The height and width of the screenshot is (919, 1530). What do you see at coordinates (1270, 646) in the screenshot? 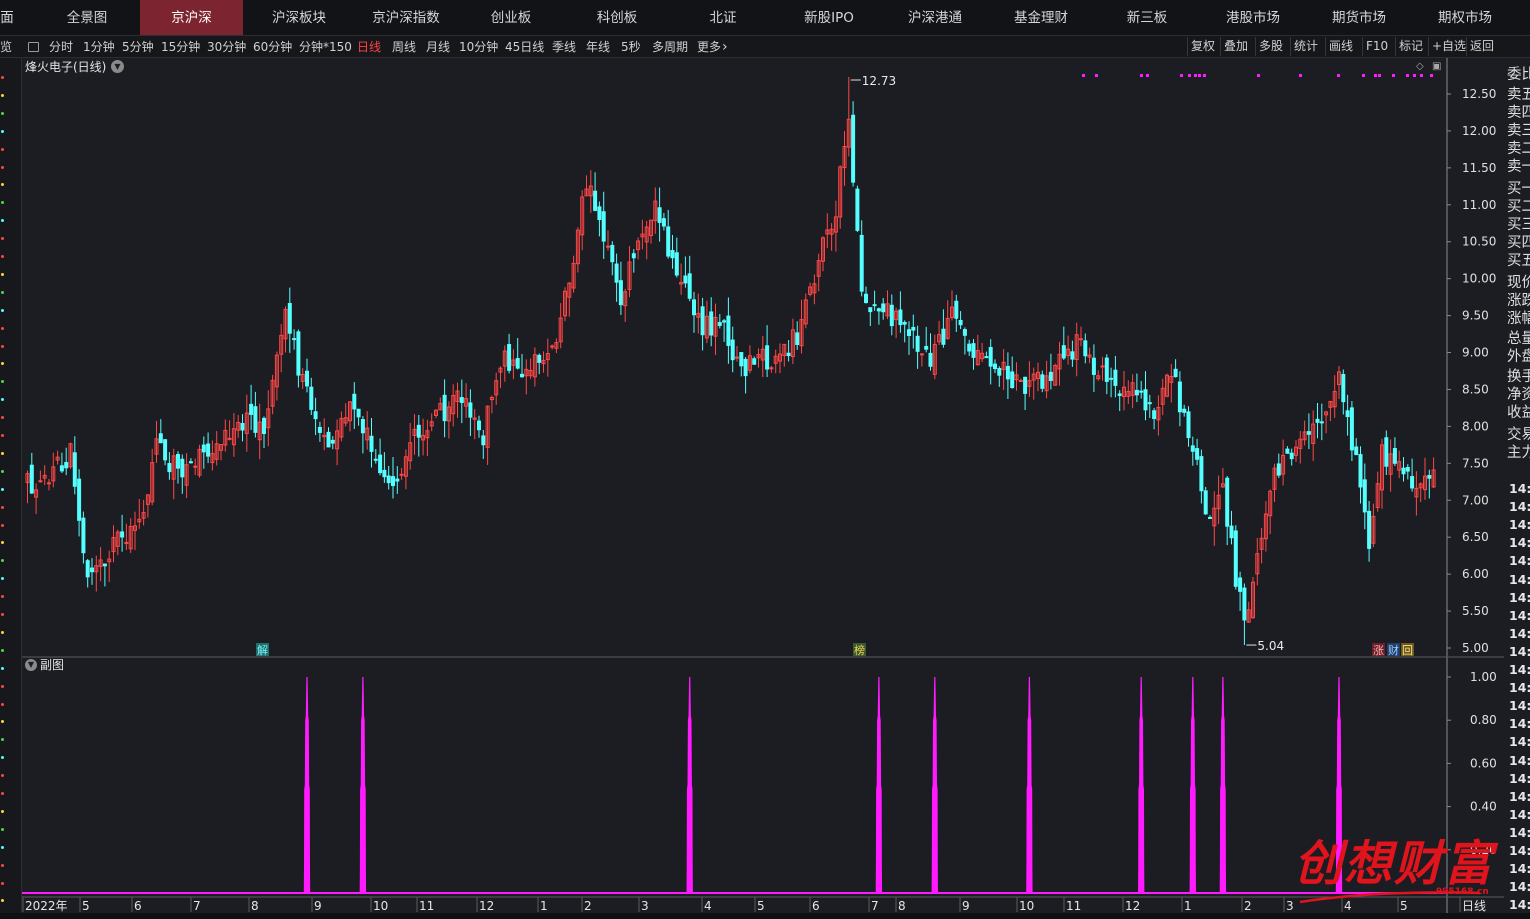
I see `low-label: 5.04` at bounding box center [1270, 646].